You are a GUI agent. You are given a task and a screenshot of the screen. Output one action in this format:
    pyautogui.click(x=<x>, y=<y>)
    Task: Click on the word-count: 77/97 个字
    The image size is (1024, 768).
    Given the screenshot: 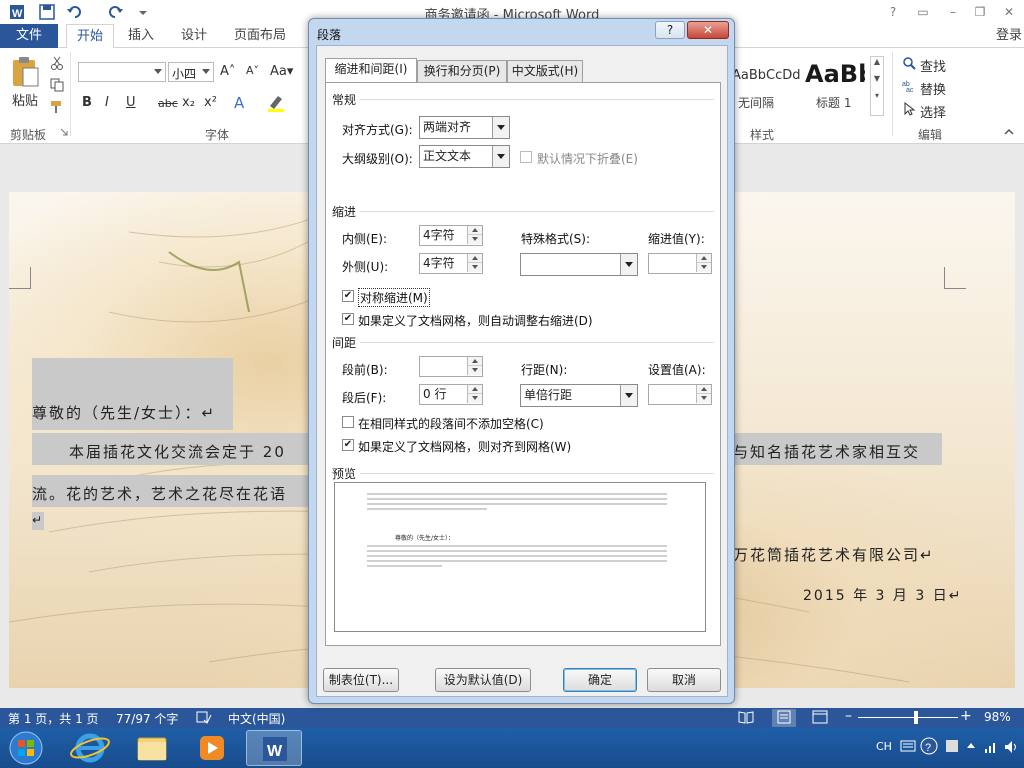 What is the action you would take?
    pyautogui.click(x=147, y=718)
    